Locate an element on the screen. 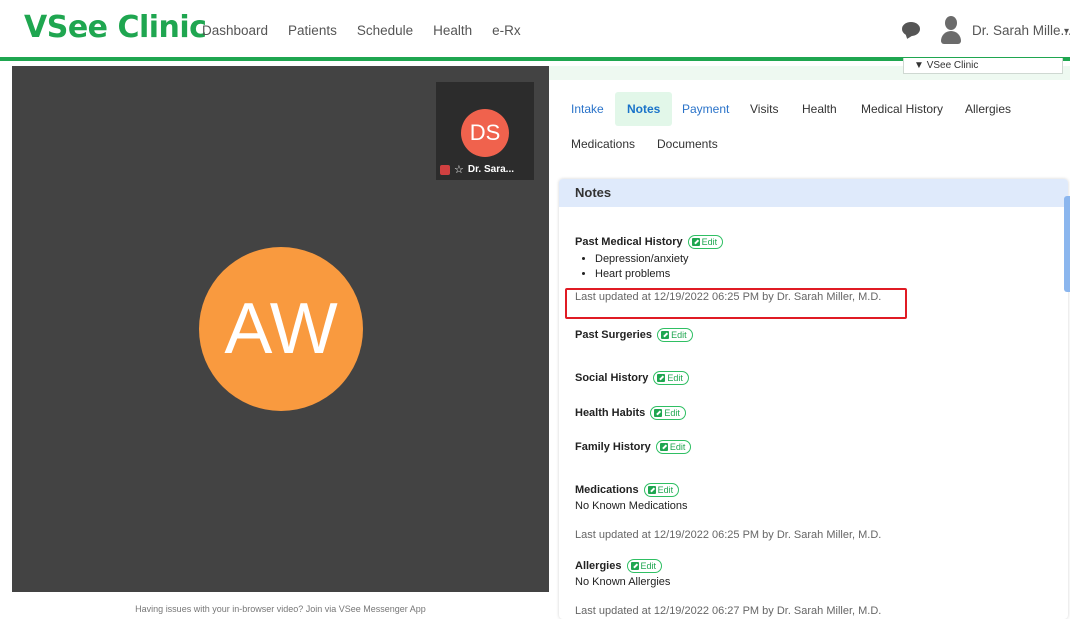 The width and height of the screenshot is (1070, 619). section-value: No Known Medications is located at coordinates (631, 506).